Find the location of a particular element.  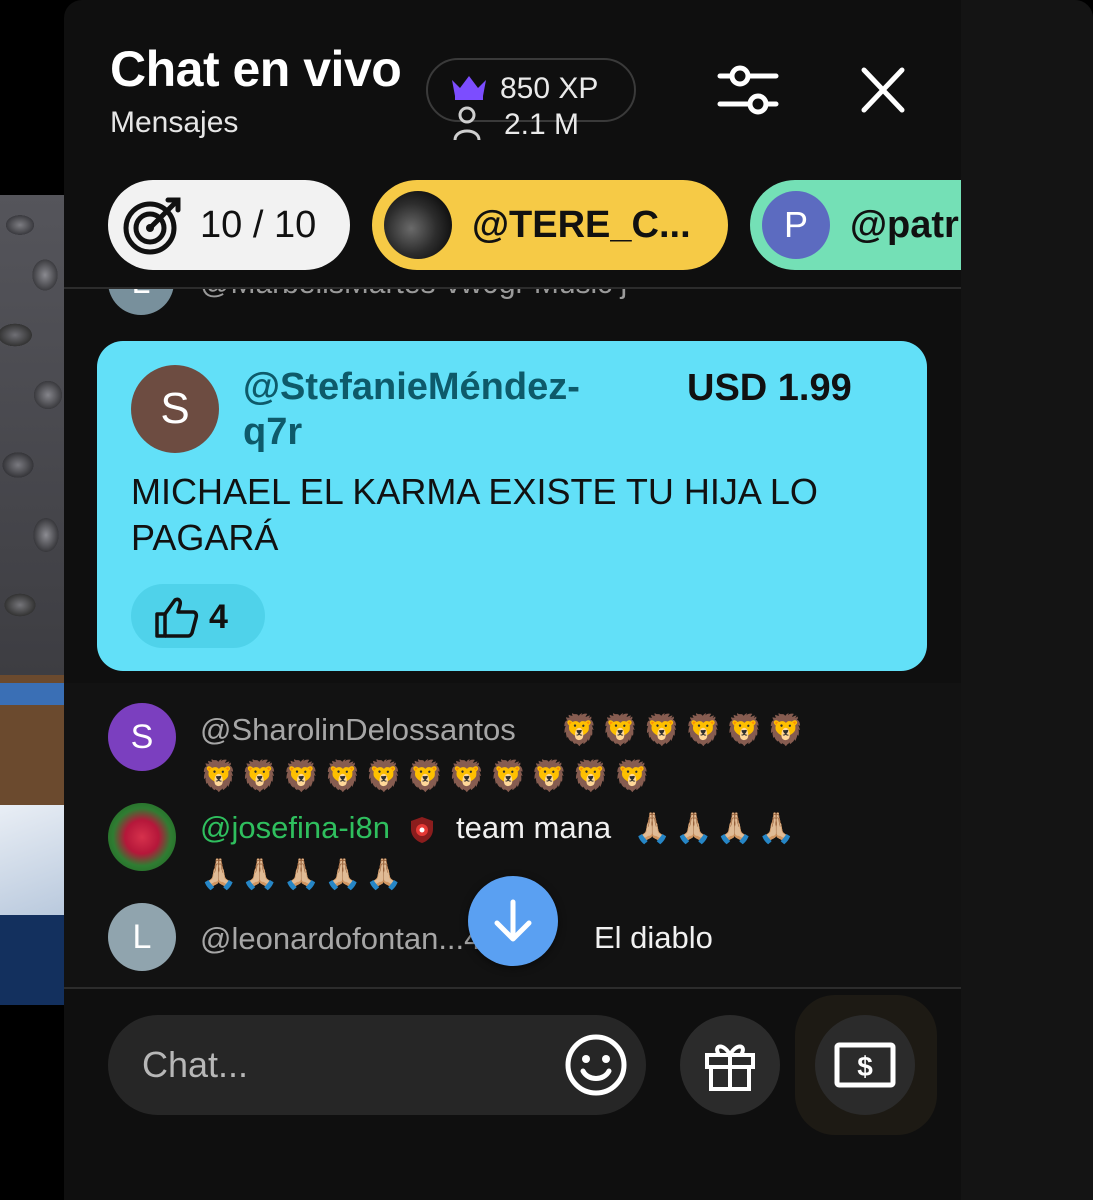

arrow-down-icon is located at coordinates (513, 920).